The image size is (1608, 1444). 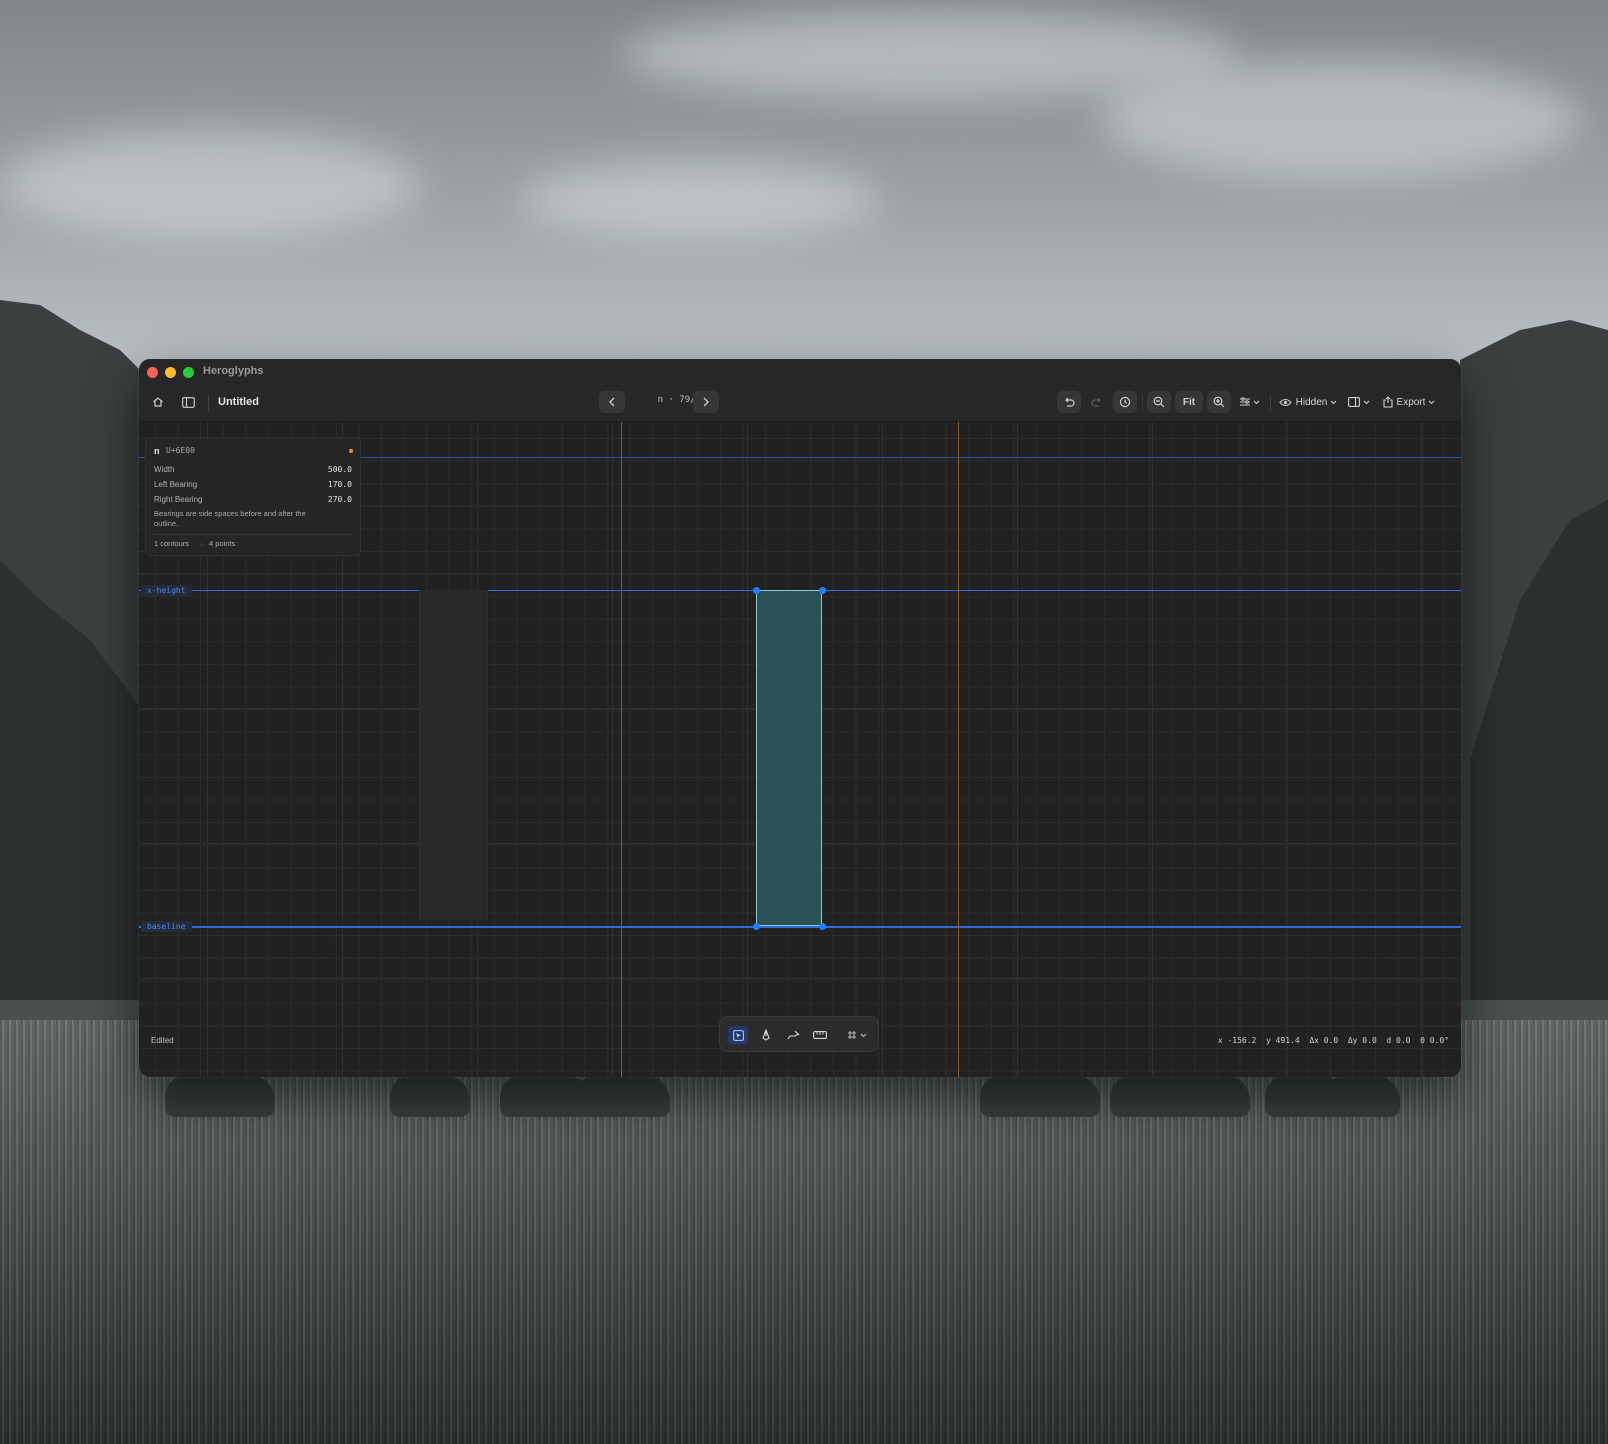 I want to click on select-icon, so click(x=738, y=1035).